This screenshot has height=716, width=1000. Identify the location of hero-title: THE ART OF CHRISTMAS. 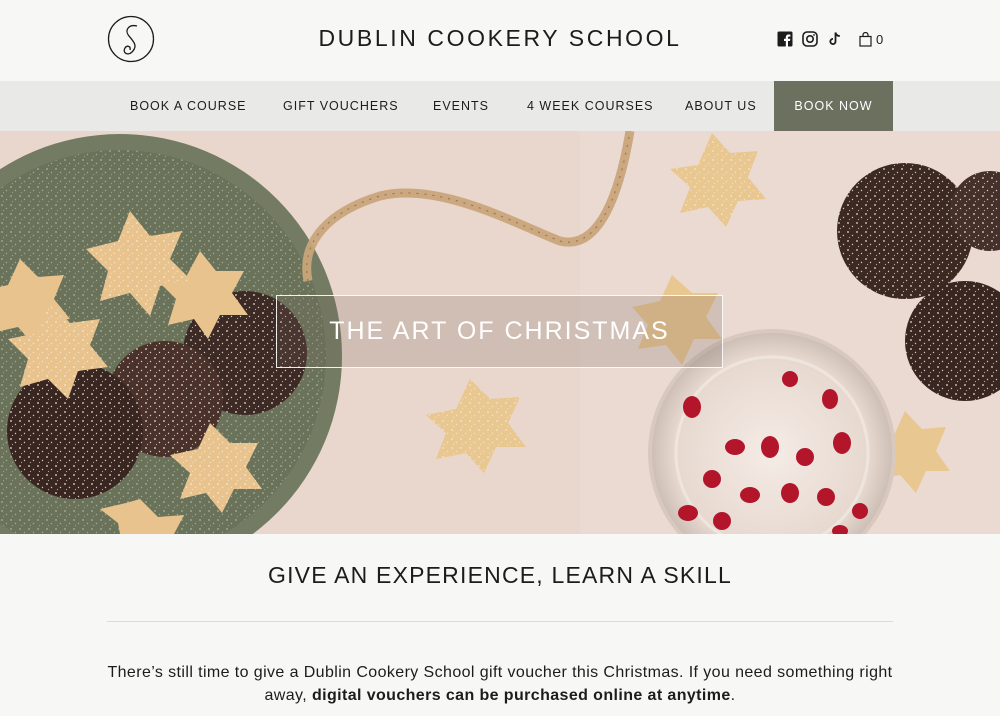
(499, 331).